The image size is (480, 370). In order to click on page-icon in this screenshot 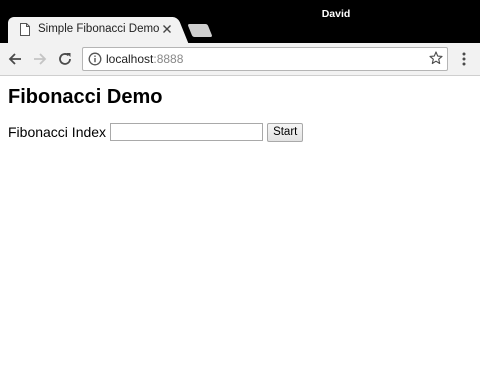, I will do `click(25, 29)`.